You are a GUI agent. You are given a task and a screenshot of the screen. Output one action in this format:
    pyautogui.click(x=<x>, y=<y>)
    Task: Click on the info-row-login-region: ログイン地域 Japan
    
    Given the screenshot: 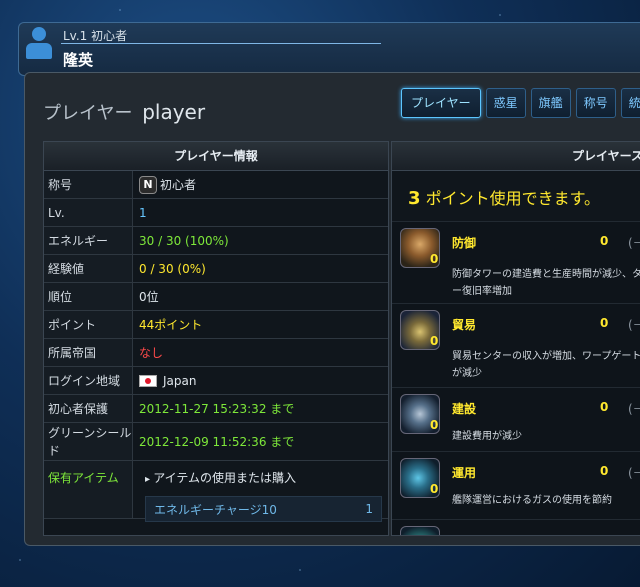 What is the action you would take?
    pyautogui.click(x=216, y=381)
    